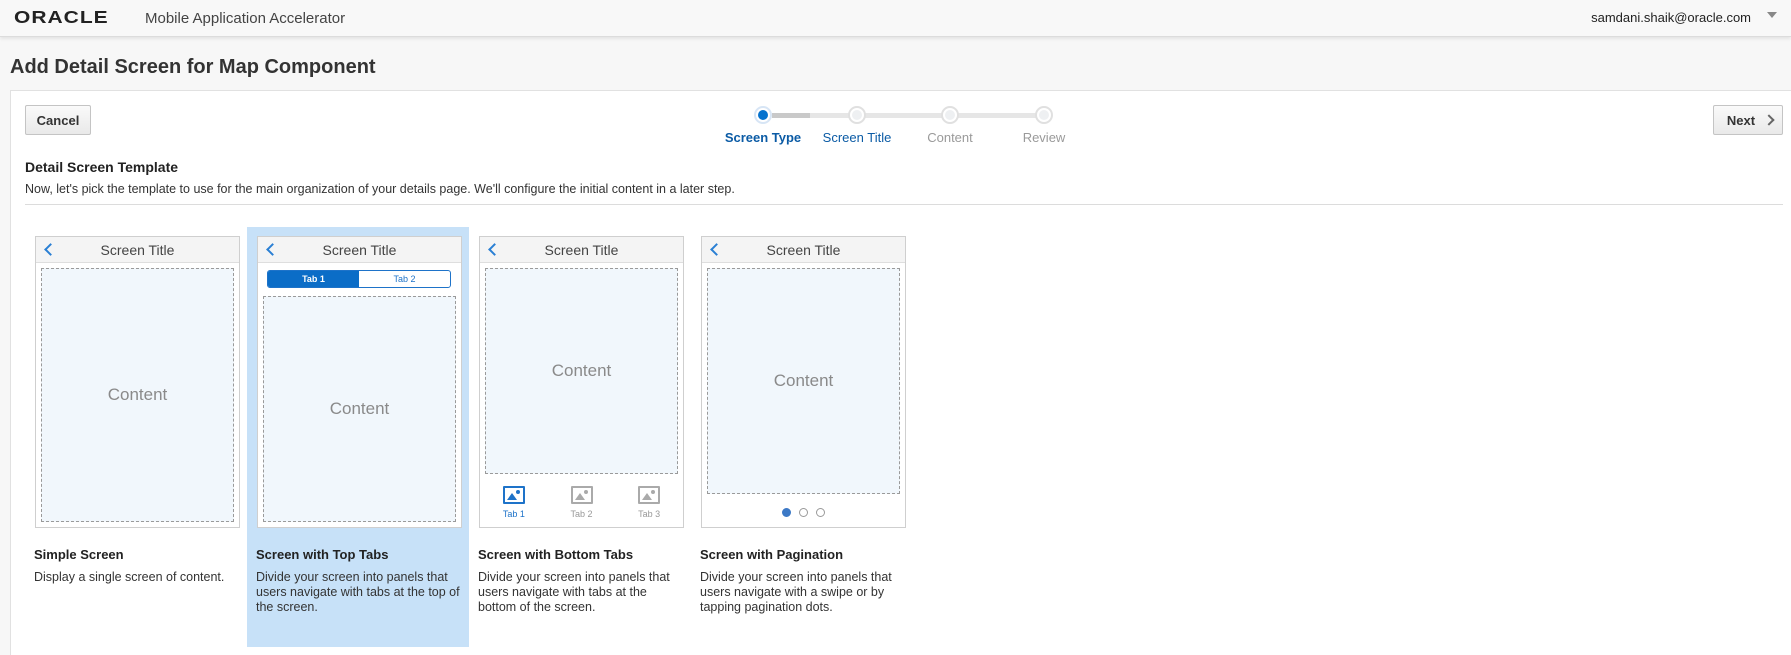  I want to click on divider, so click(904, 204).